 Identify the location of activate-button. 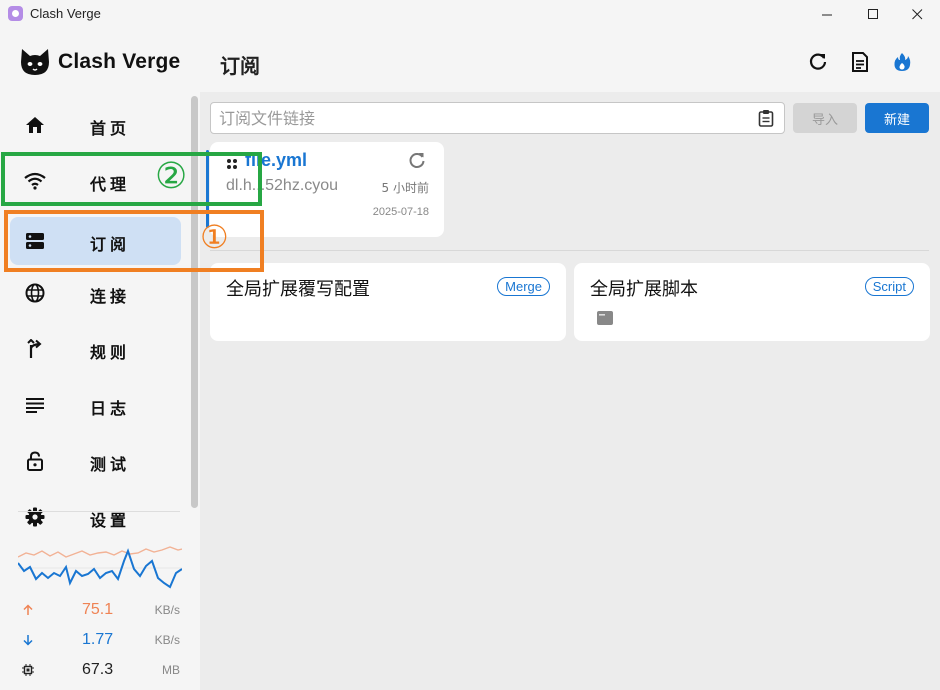
(902, 62).